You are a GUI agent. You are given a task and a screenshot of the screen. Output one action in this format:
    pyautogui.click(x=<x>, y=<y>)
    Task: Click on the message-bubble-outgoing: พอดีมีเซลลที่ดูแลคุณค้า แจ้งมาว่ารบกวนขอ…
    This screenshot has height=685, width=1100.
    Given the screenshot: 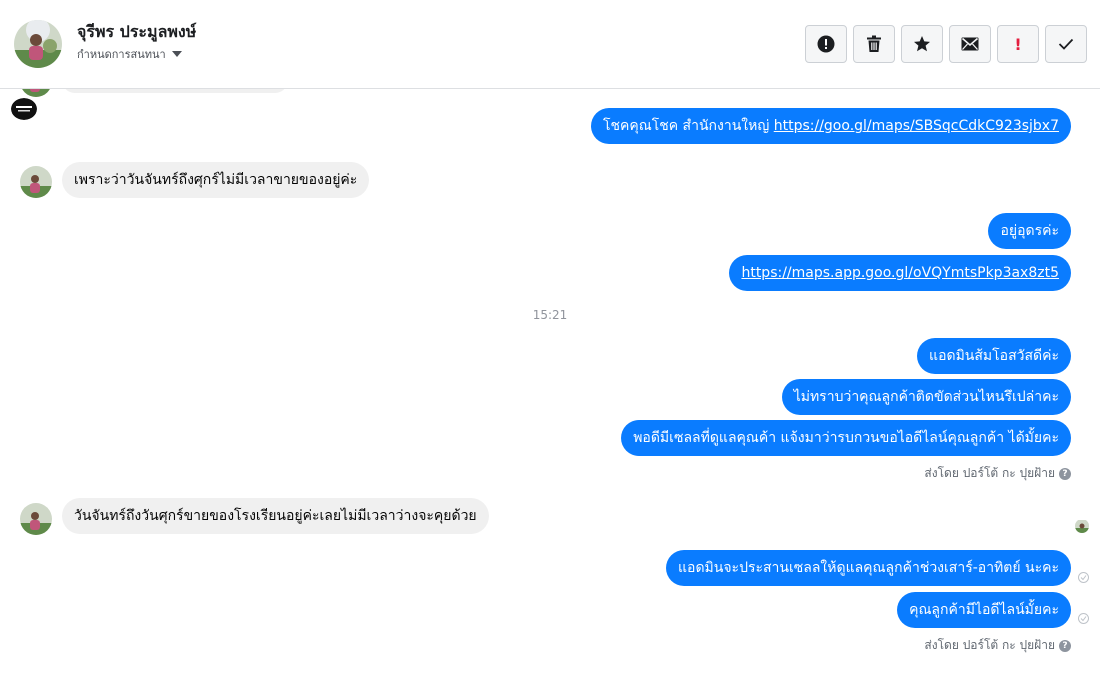 What is the action you would take?
    pyautogui.click(x=846, y=438)
    